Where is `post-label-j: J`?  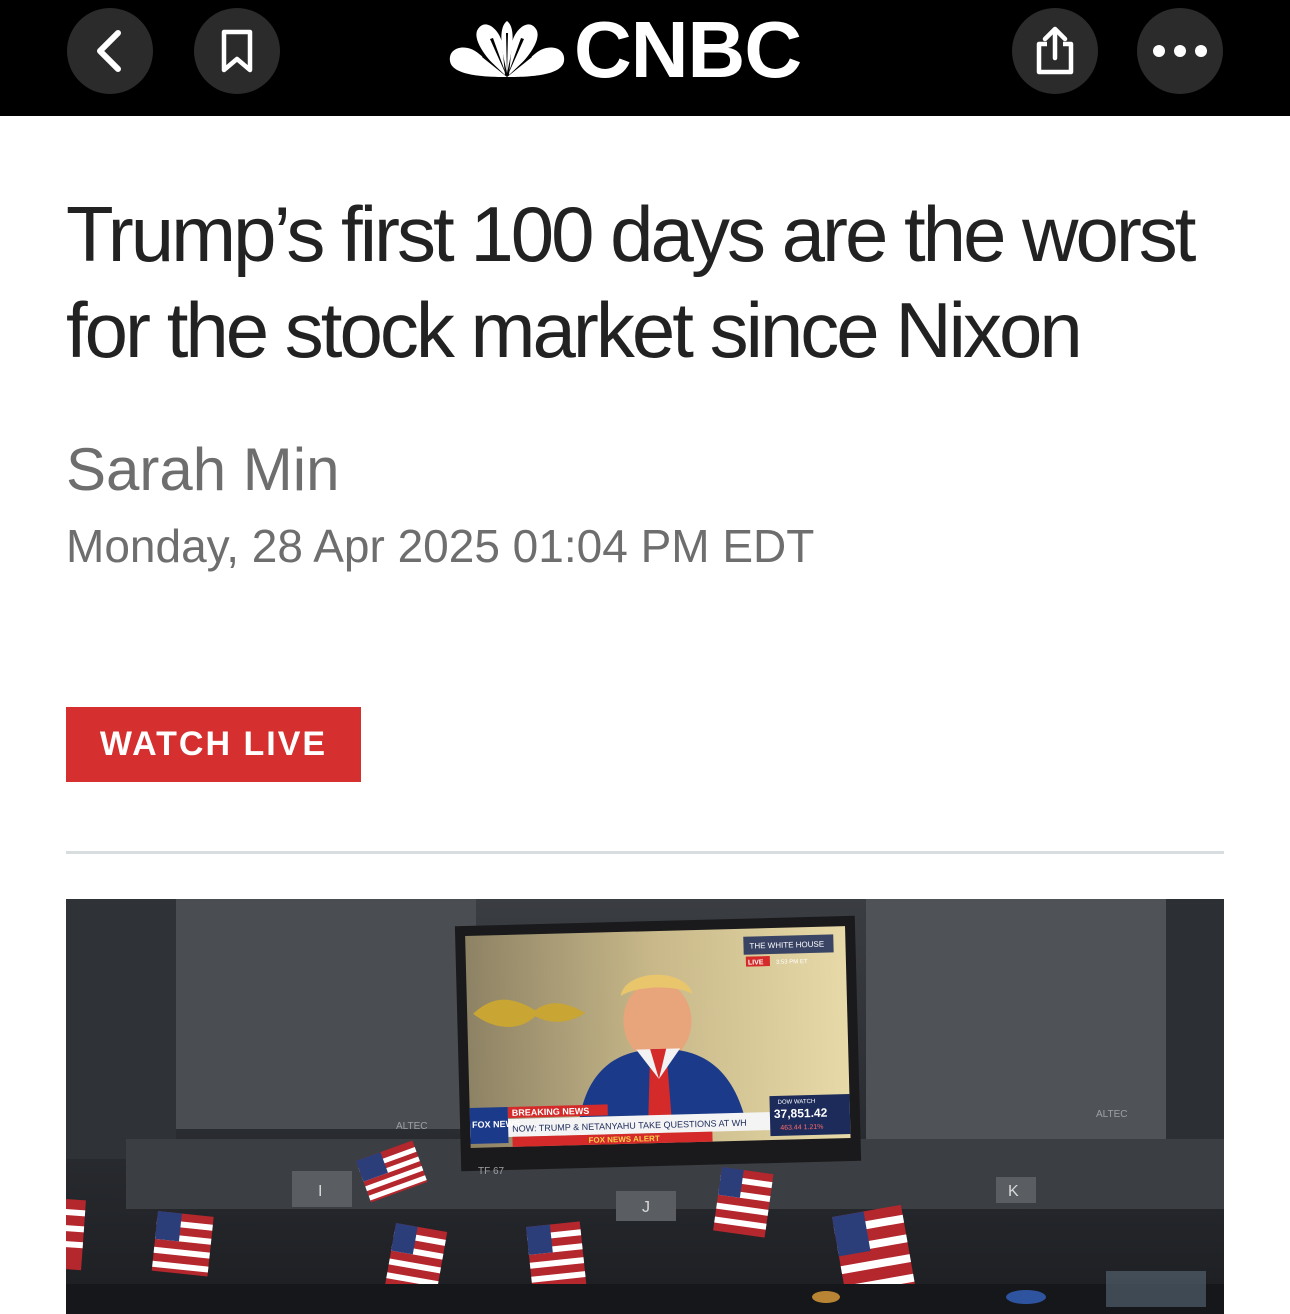 post-label-j: J is located at coordinates (646, 1207).